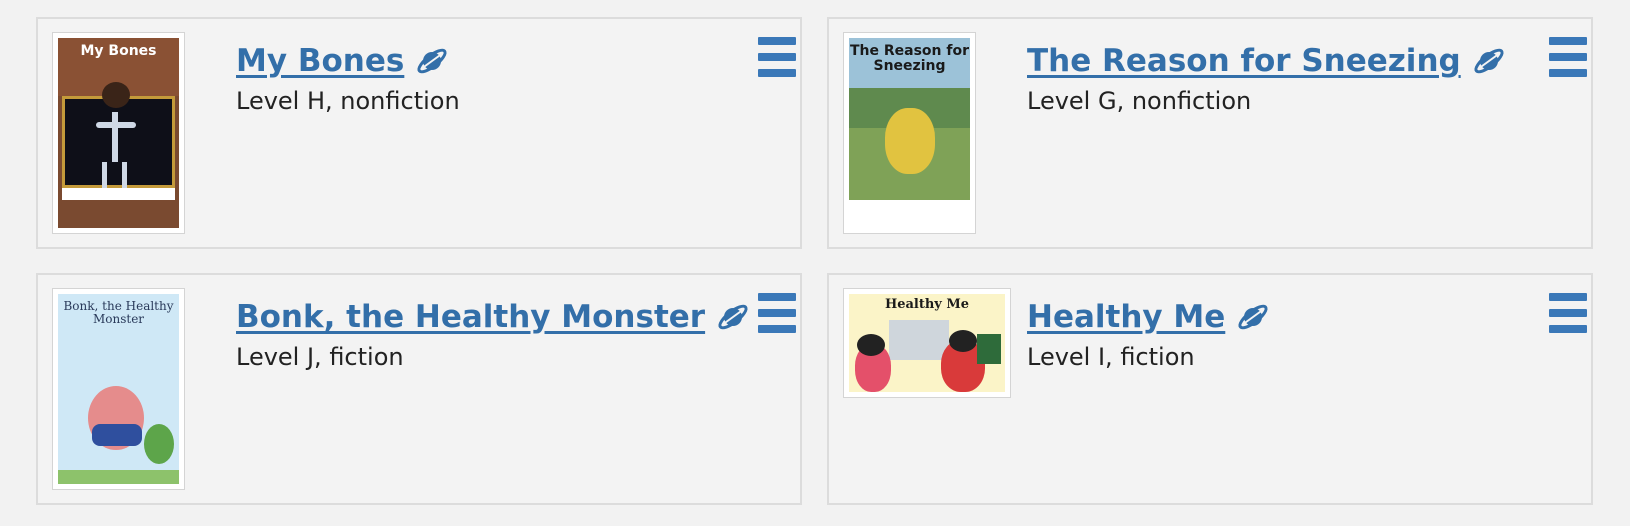 The image size is (1630, 526). Describe the element at coordinates (118, 133) in the screenshot. I see `book-cover-image: My Bones` at that location.